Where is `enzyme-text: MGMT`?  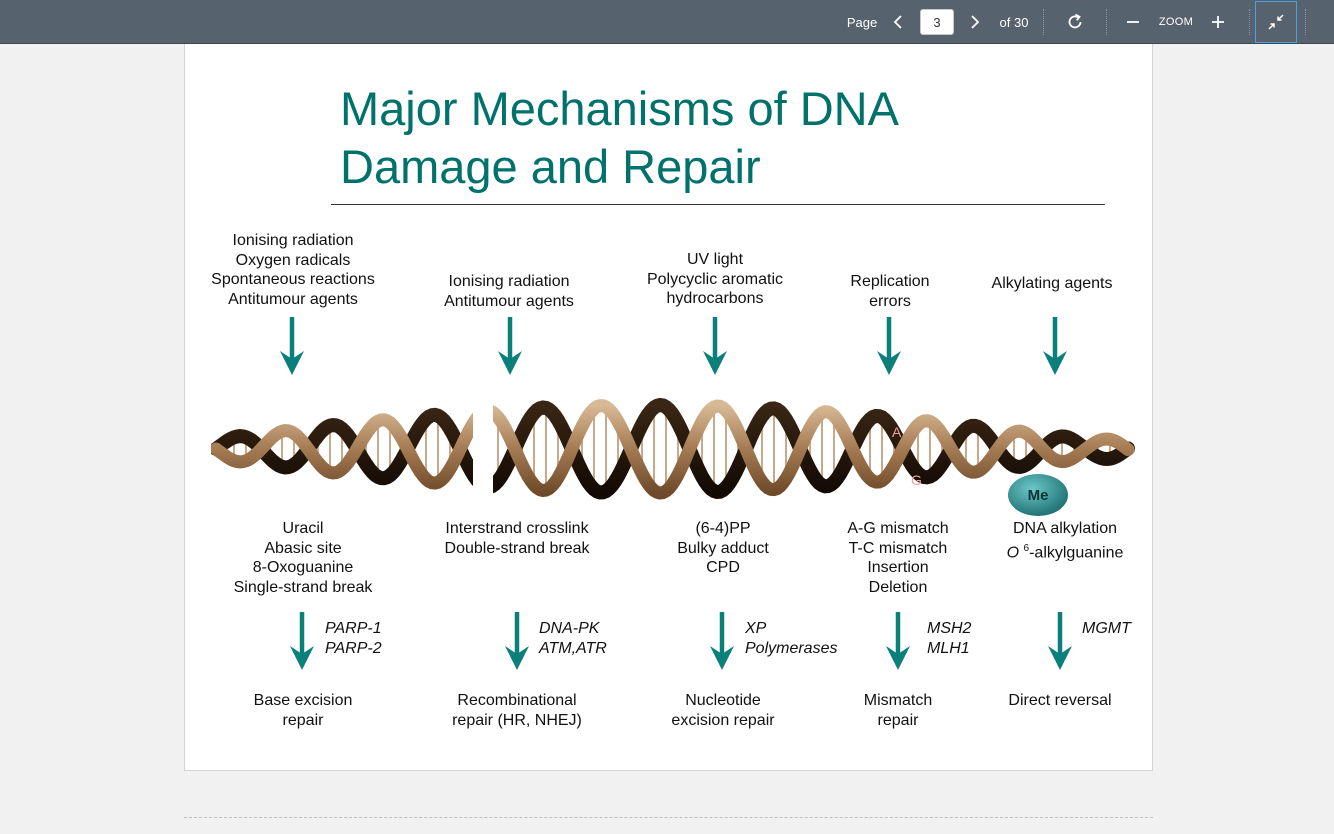 enzyme-text: MGMT is located at coordinates (1106, 628).